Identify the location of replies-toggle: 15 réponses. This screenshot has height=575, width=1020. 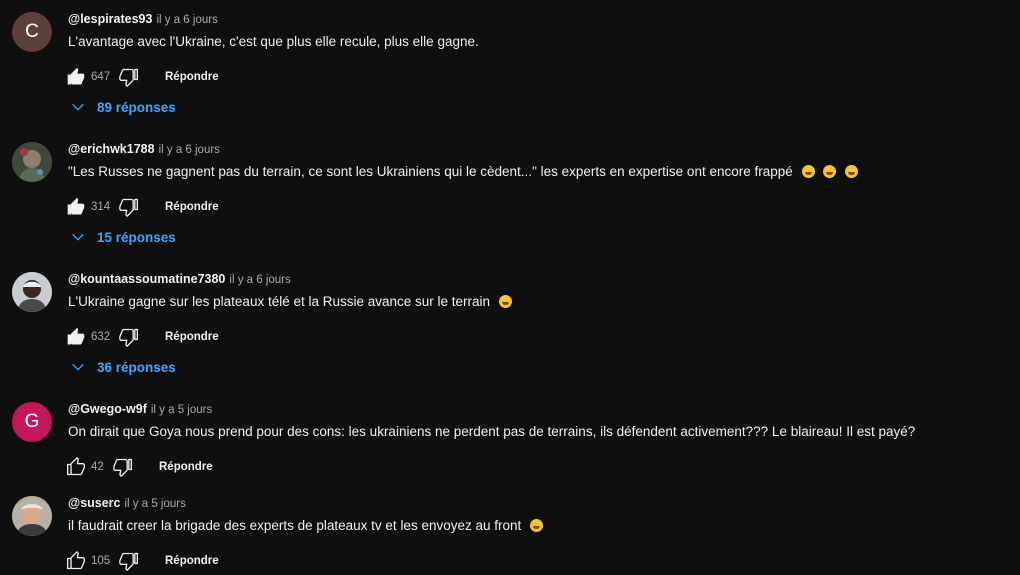
(123, 237).